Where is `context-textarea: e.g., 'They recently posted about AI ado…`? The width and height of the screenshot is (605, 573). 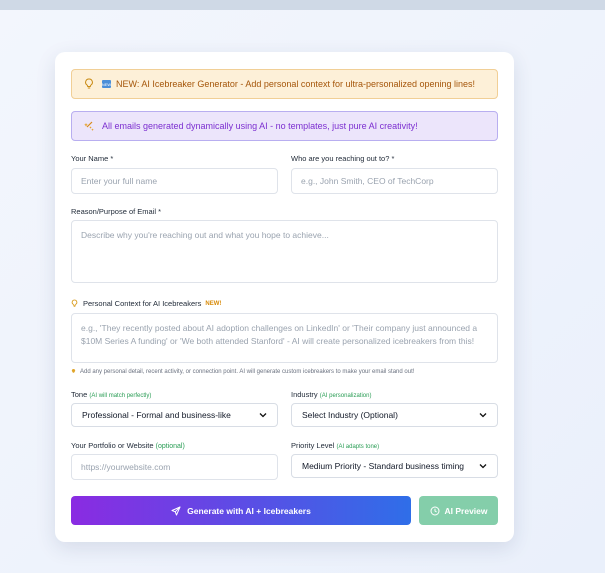
context-textarea: e.g., 'They recently posted about AI ado… is located at coordinates (284, 338).